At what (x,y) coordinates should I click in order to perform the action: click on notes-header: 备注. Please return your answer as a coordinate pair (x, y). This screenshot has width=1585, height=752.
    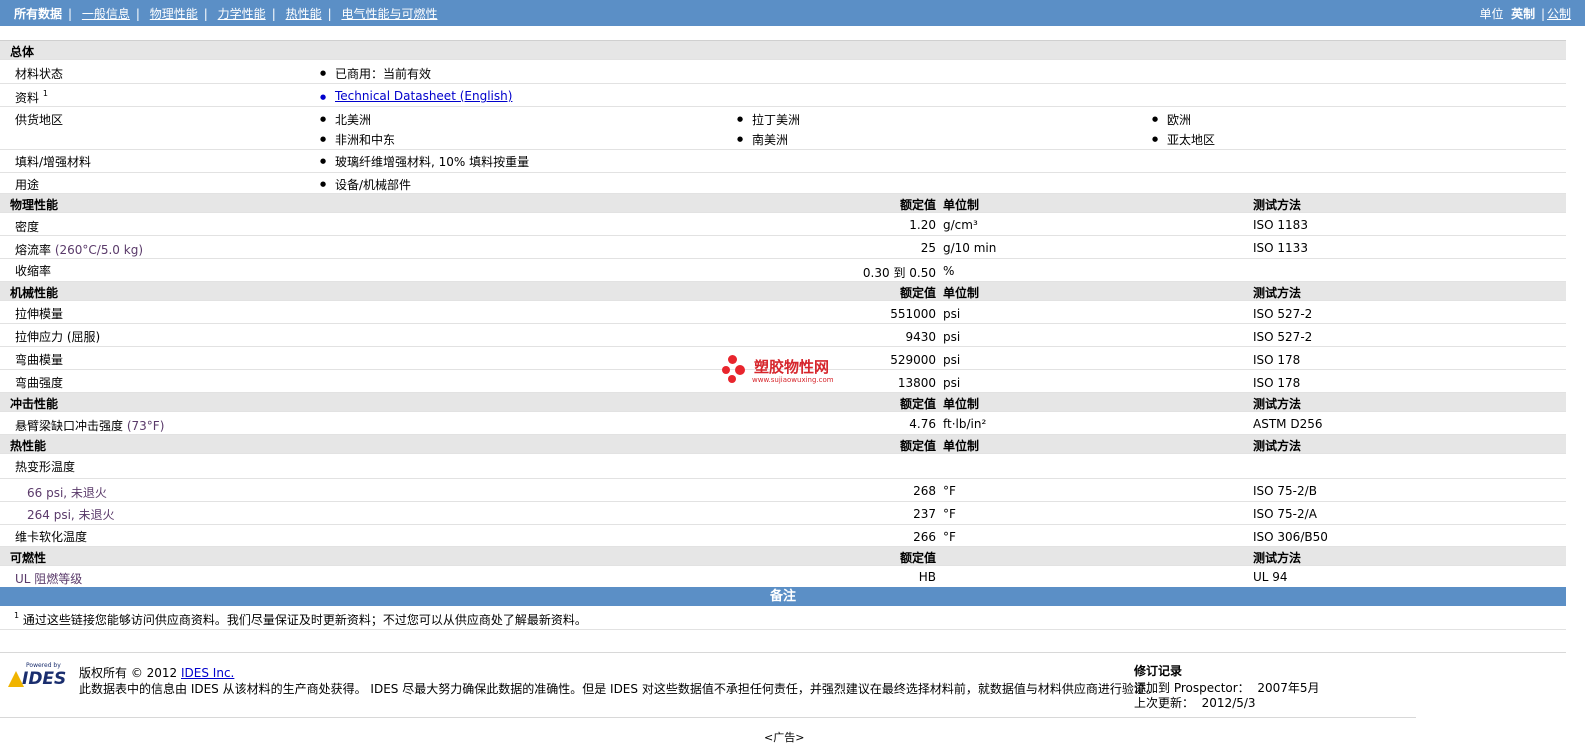
    Looking at the image, I should click on (783, 596).